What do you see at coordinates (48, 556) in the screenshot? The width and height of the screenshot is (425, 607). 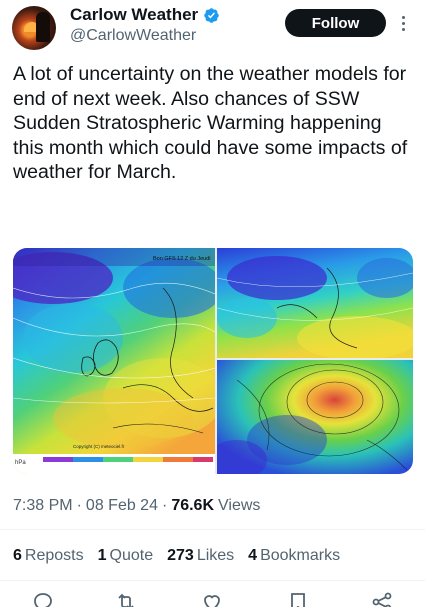 I see `reposts-stat: 6 Reposts` at bounding box center [48, 556].